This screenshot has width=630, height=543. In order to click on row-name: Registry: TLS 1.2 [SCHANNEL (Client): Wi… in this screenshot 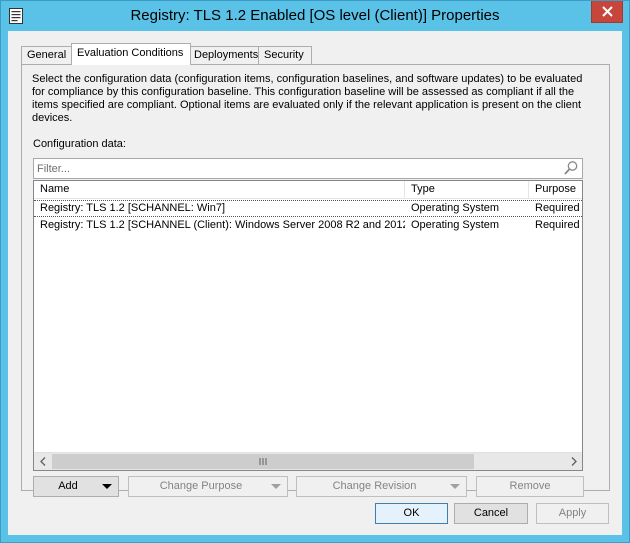, I will do `click(222, 225)`.